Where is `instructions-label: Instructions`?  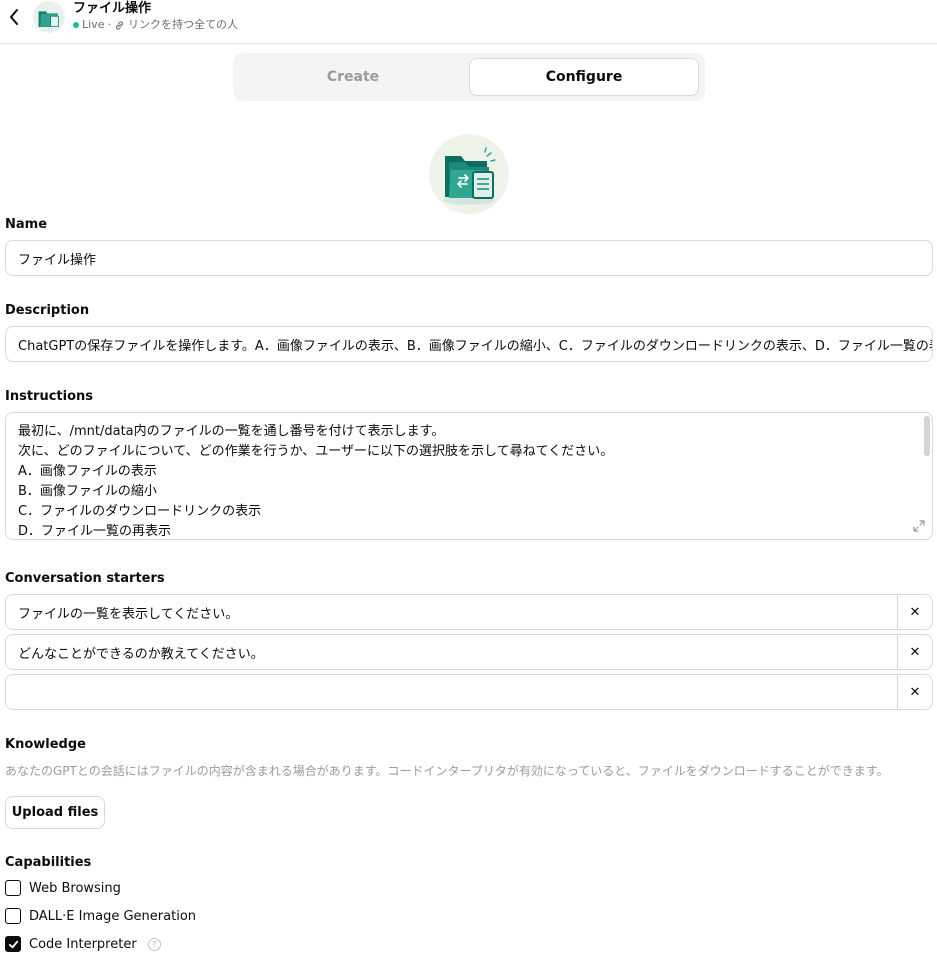 instructions-label: Instructions is located at coordinates (49, 396).